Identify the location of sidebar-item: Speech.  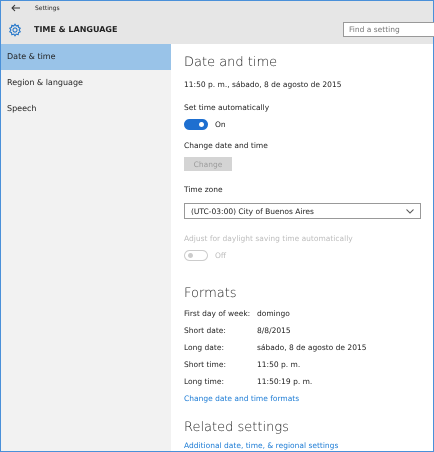
(86, 109).